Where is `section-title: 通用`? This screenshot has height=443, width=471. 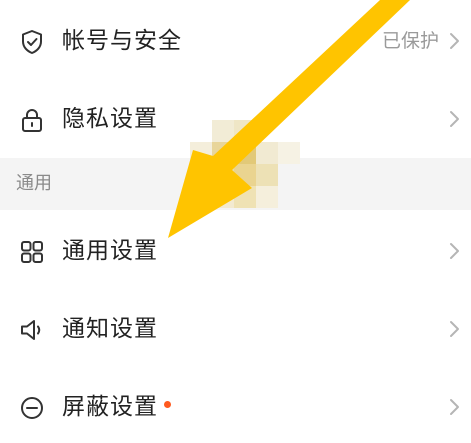 section-title: 通用 is located at coordinates (34, 183).